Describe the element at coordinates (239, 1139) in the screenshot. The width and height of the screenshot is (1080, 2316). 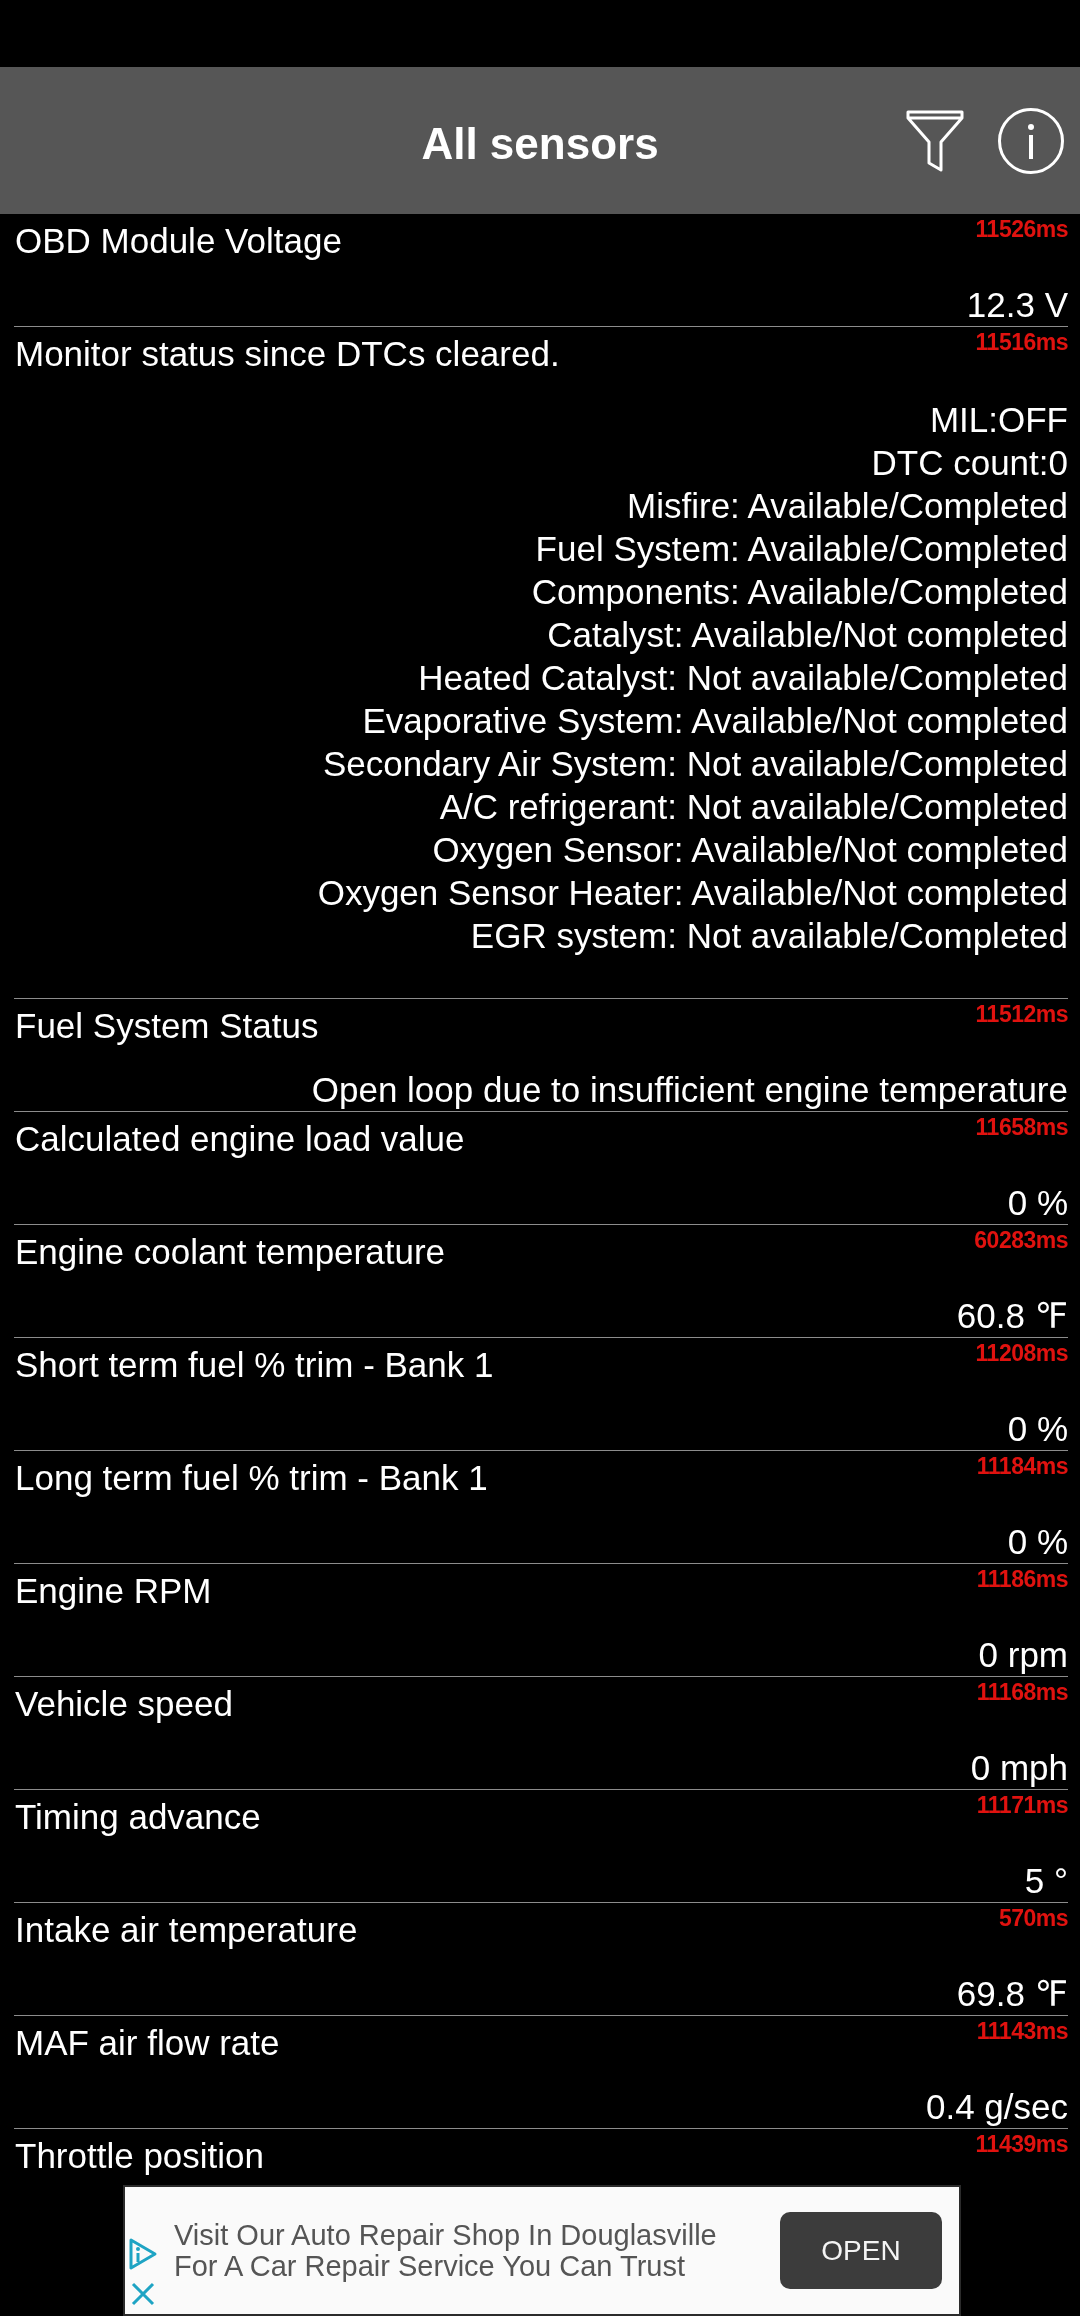
I see `sensor-name: Calculated engine load value` at that location.